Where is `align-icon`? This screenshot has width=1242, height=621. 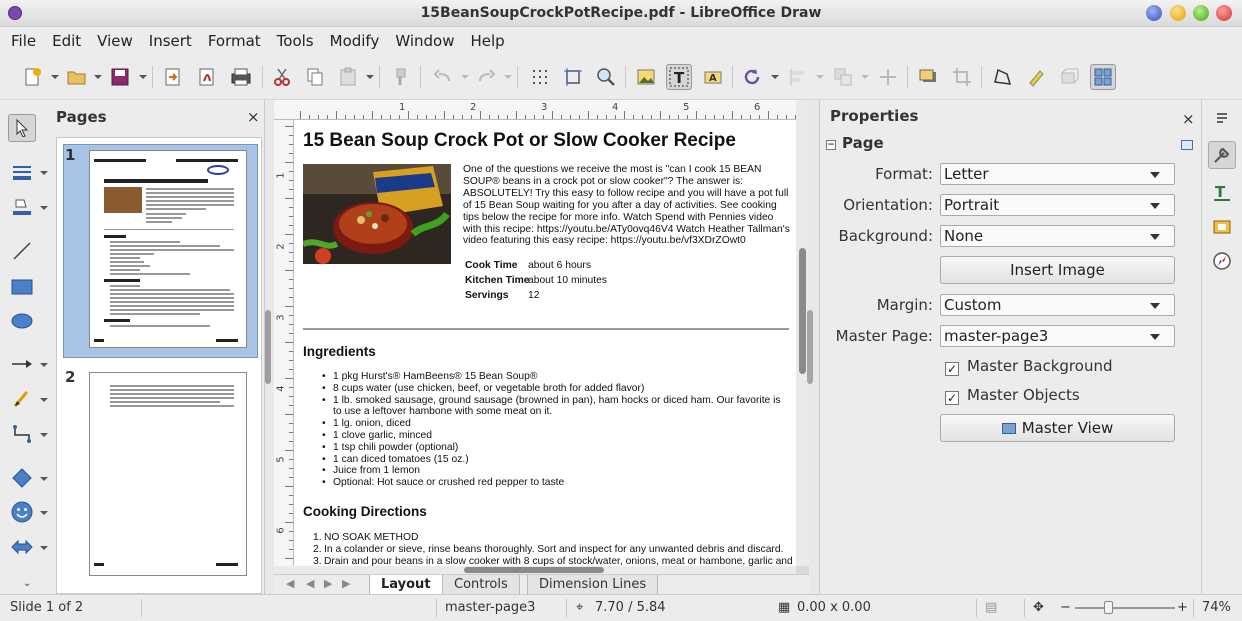 align-icon is located at coordinates (798, 77).